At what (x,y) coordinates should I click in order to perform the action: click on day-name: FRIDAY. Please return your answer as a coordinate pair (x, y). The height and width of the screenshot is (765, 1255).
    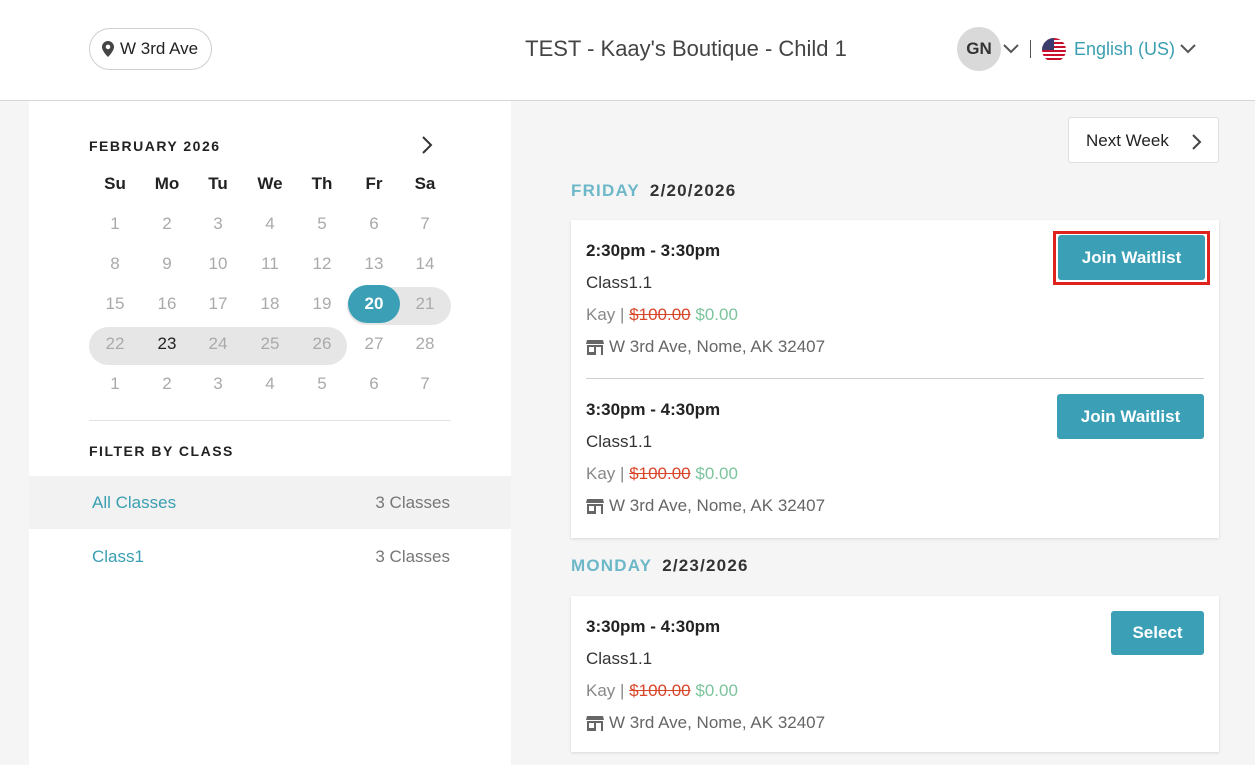
    Looking at the image, I should click on (605, 190).